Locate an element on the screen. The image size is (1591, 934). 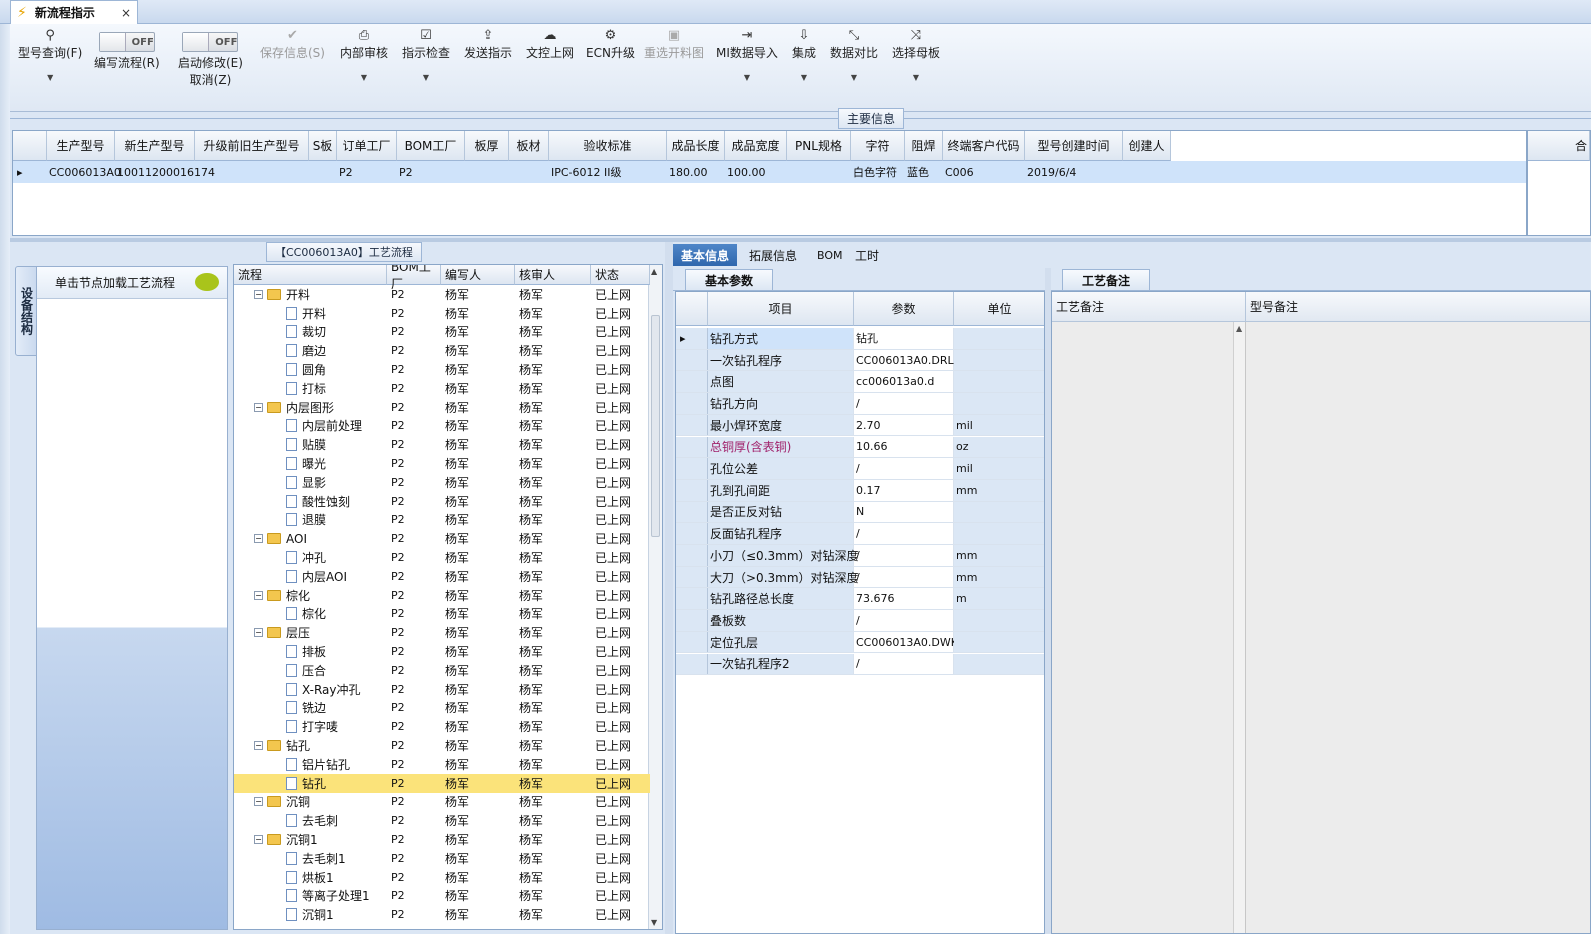
flow-row: 去毛刺1 P2 杨军 杨军 已上网 is located at coordinates (442, 858).